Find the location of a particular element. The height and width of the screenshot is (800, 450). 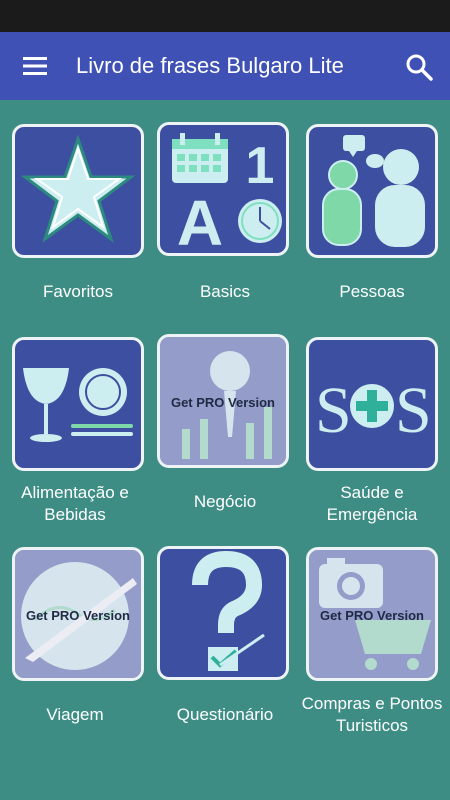

category-tile-favoritos is located at coordinates (78, 191).